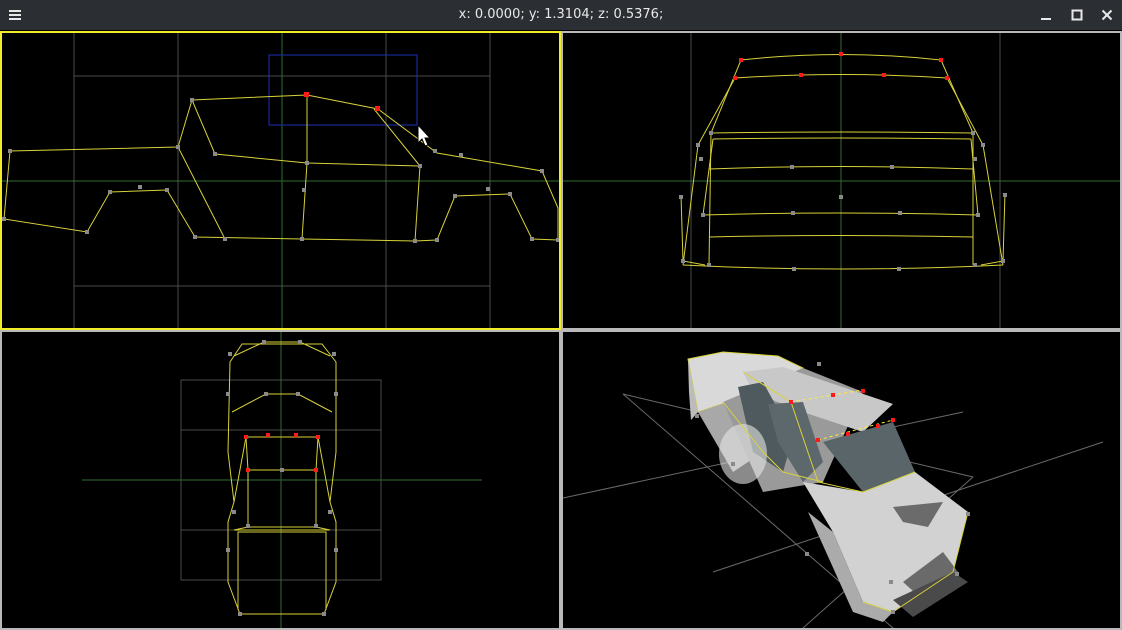 This screenshot has height=630, width=1122. Describe the element at coordinates (424, 135) in the screenshot. I see `mouse-cursor-icon` at that location.